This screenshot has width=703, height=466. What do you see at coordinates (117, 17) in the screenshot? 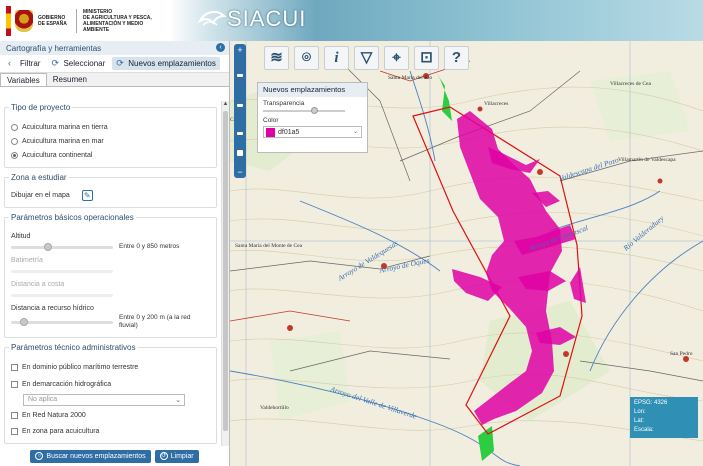
I see `ministry-line: DE AGRICULTURA Y PESCA,` at bounding box center [117, 17].